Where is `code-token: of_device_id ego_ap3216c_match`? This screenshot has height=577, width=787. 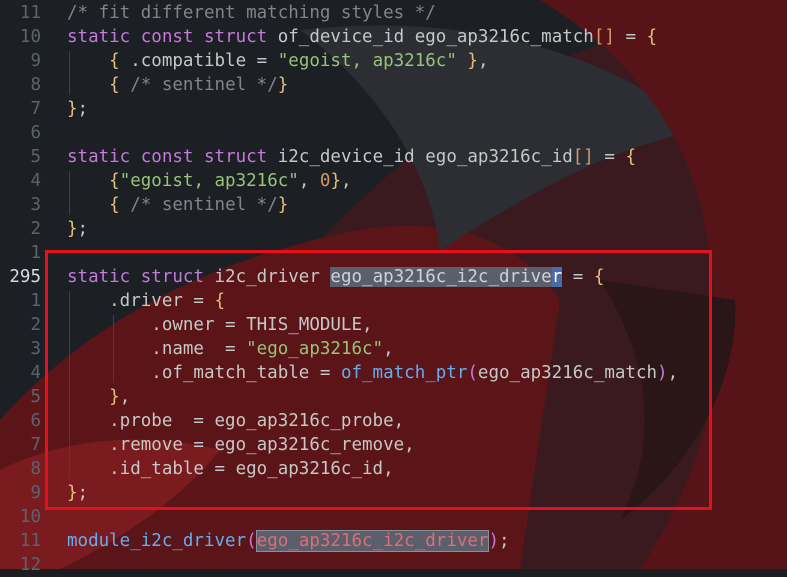 code-token: of_device_id ego_ap3216c_match is located at coordinates (430, 37).